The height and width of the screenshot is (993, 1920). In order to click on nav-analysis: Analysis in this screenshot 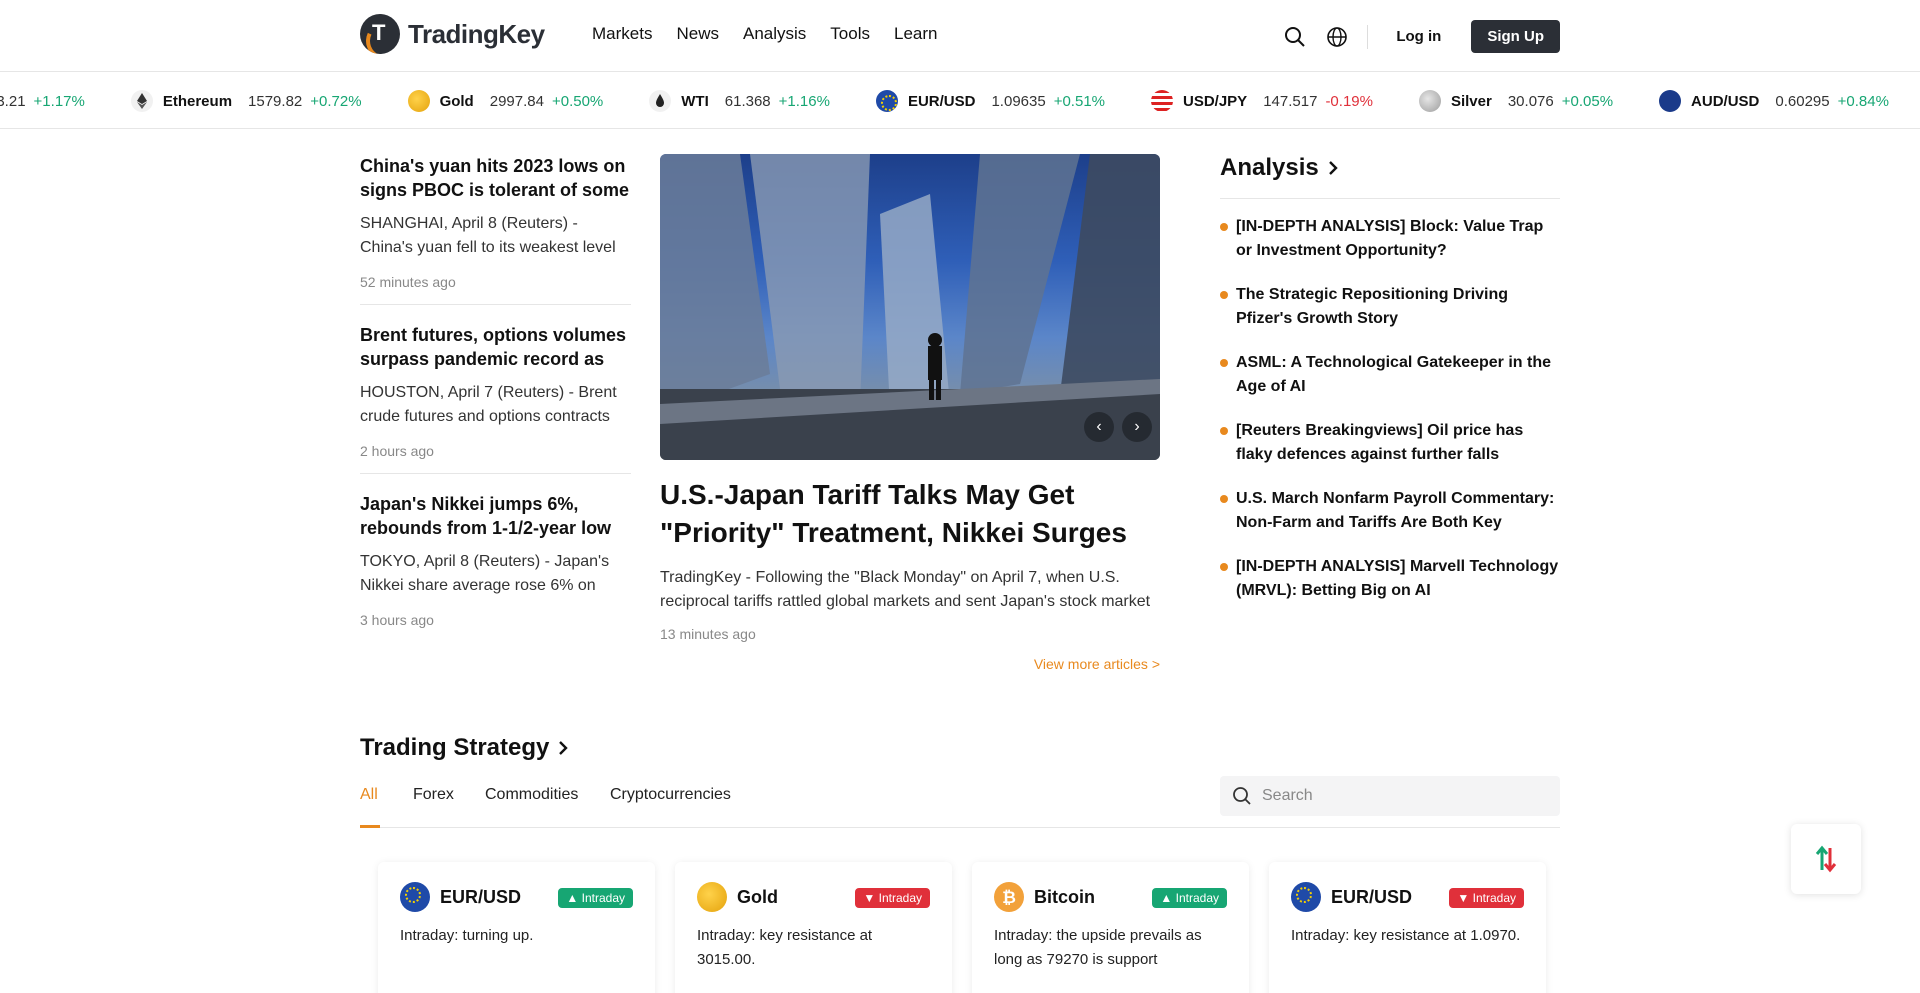, I will do `click(774, 34)`.